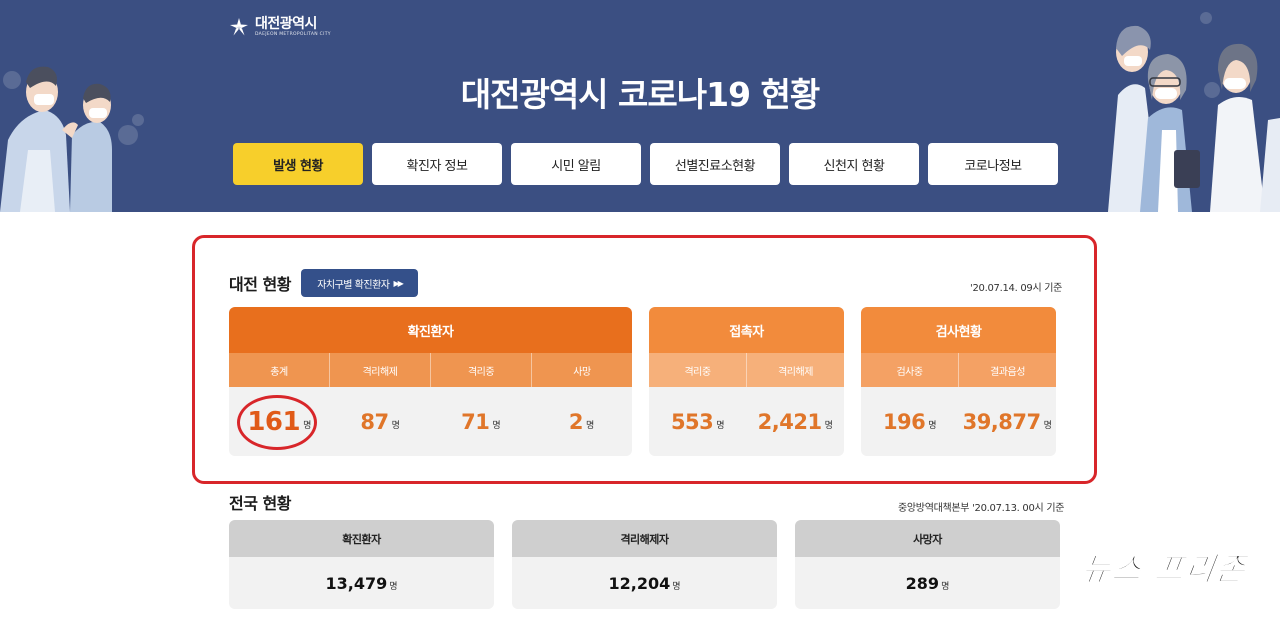 The height and width of the screenshot is (635, 1280). Describe the element at coordinates (260, 503) in the screenshot. I see `national-section-title: 전국 현황` at that location.